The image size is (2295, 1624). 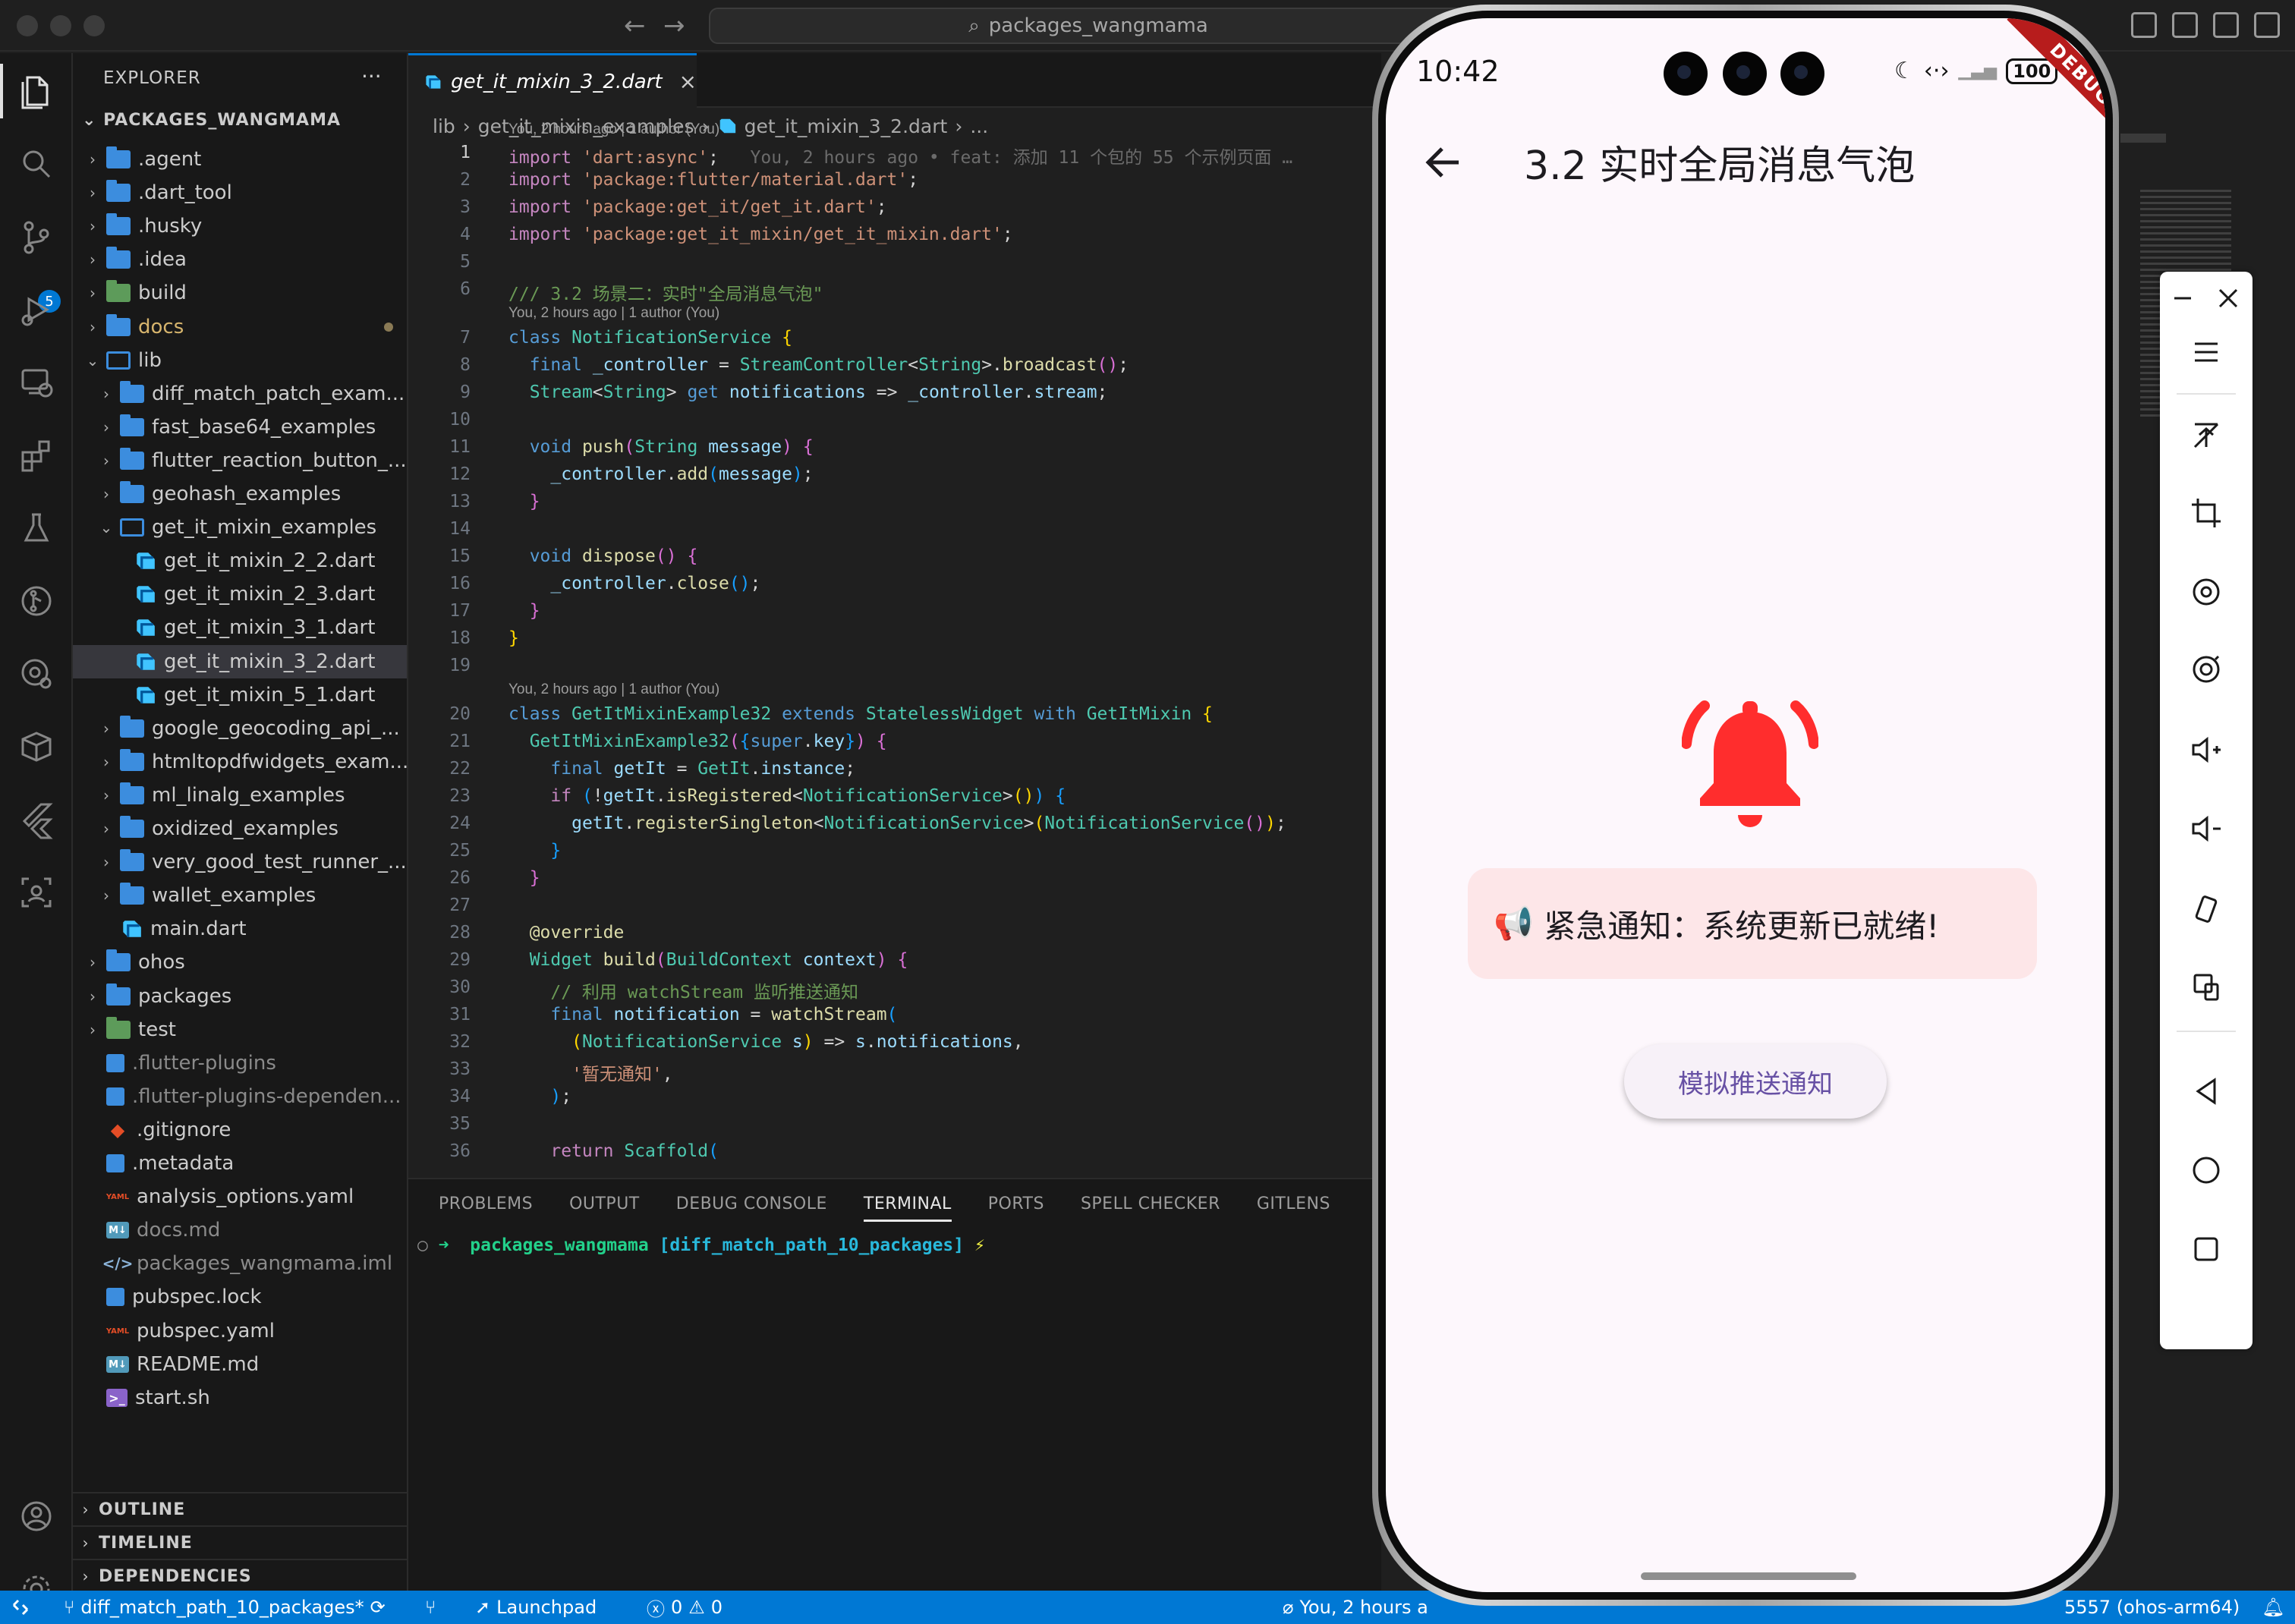 I want to click on tree-file: get_it_mixin_2_3.dart, so click(x=240, y=594).